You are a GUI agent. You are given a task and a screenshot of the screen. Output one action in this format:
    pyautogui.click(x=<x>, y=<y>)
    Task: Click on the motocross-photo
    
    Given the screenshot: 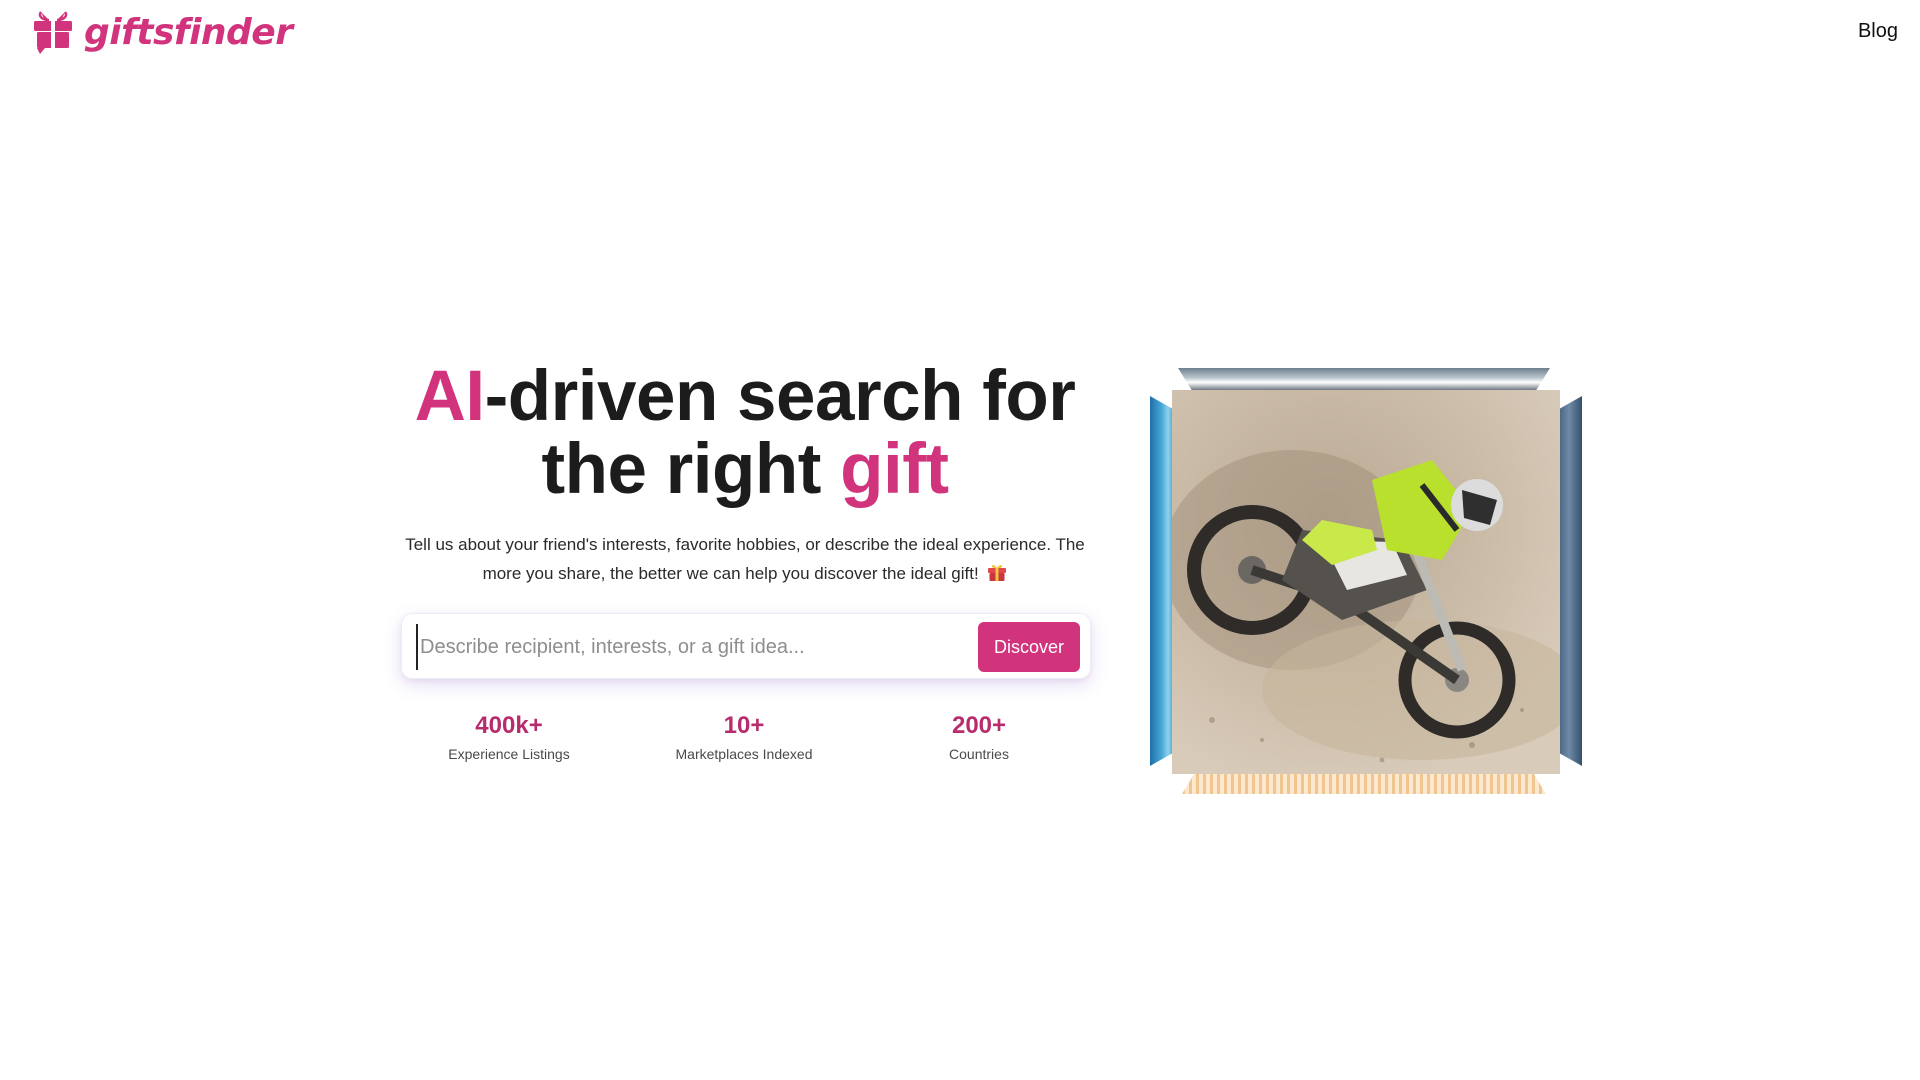 What is the action you would take?
    pyautogui.click(x=1366, y=582)
    